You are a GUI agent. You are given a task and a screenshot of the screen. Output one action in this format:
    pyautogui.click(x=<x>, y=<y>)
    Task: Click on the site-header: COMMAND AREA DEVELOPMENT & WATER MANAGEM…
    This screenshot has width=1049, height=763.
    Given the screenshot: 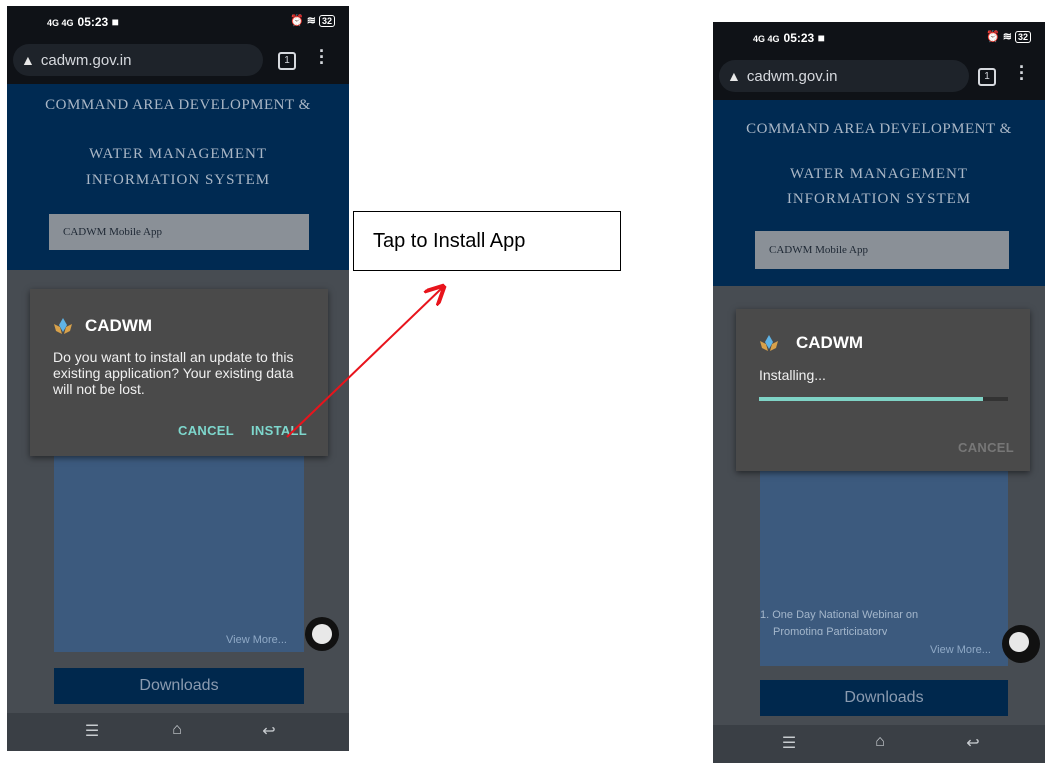 What is the action you would take?
    pyautogui.click(x=879, y=193)
    